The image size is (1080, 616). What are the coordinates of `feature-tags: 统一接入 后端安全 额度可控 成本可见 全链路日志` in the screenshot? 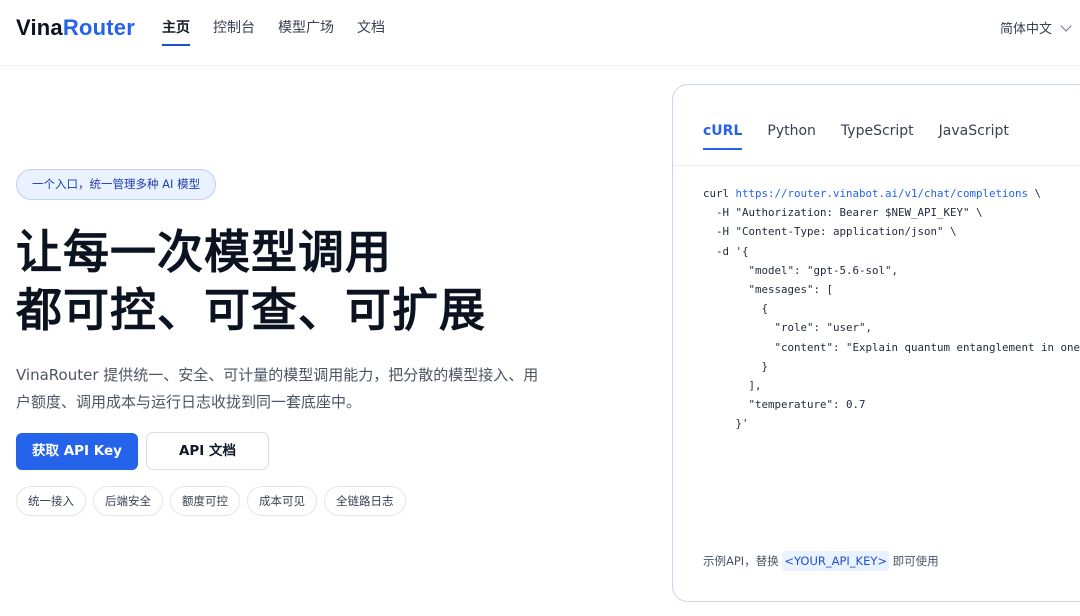 It's located at (211, 501).